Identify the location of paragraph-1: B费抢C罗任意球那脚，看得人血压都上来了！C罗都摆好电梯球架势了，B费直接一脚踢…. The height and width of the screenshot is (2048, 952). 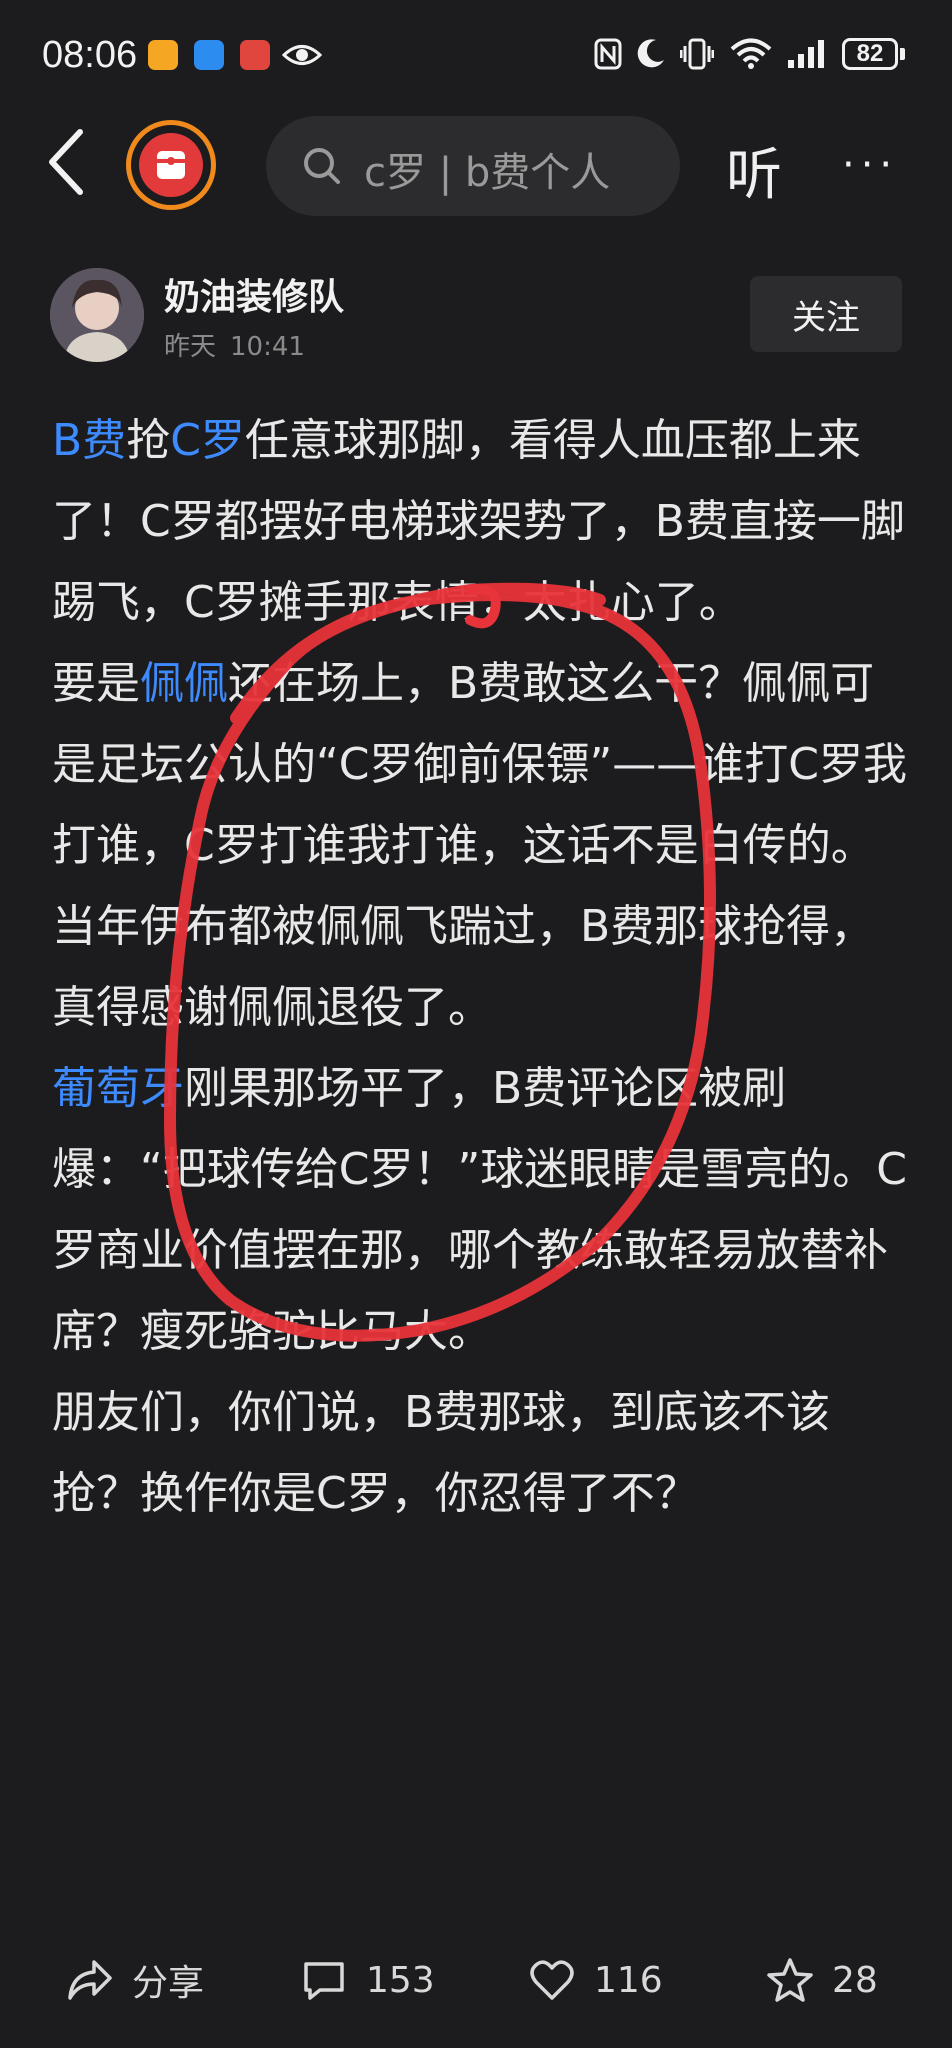
(482, 521).